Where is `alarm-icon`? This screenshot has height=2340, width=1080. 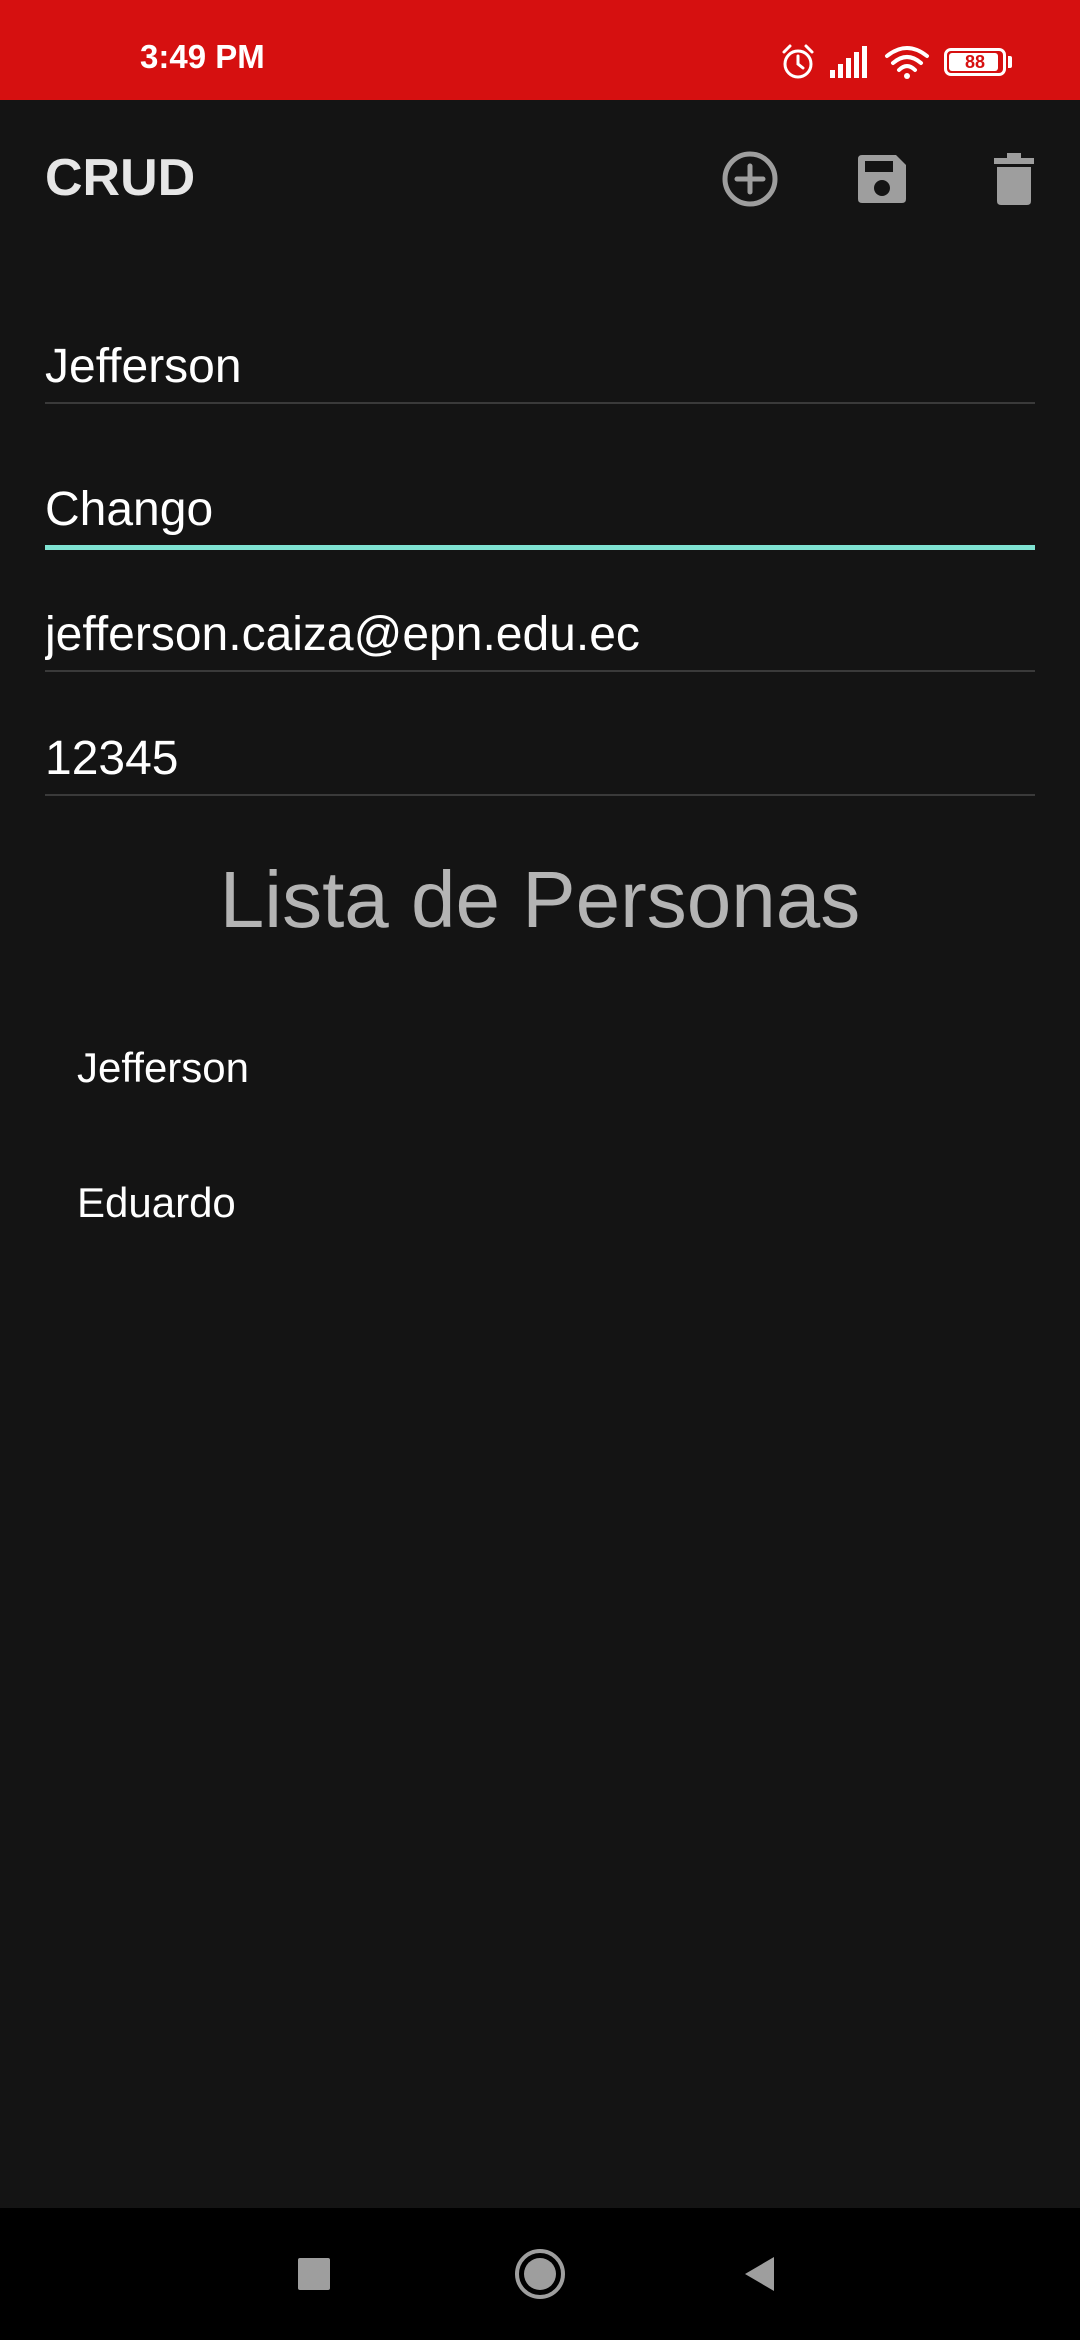
alarm-icon is located at coordinates (798, 62).